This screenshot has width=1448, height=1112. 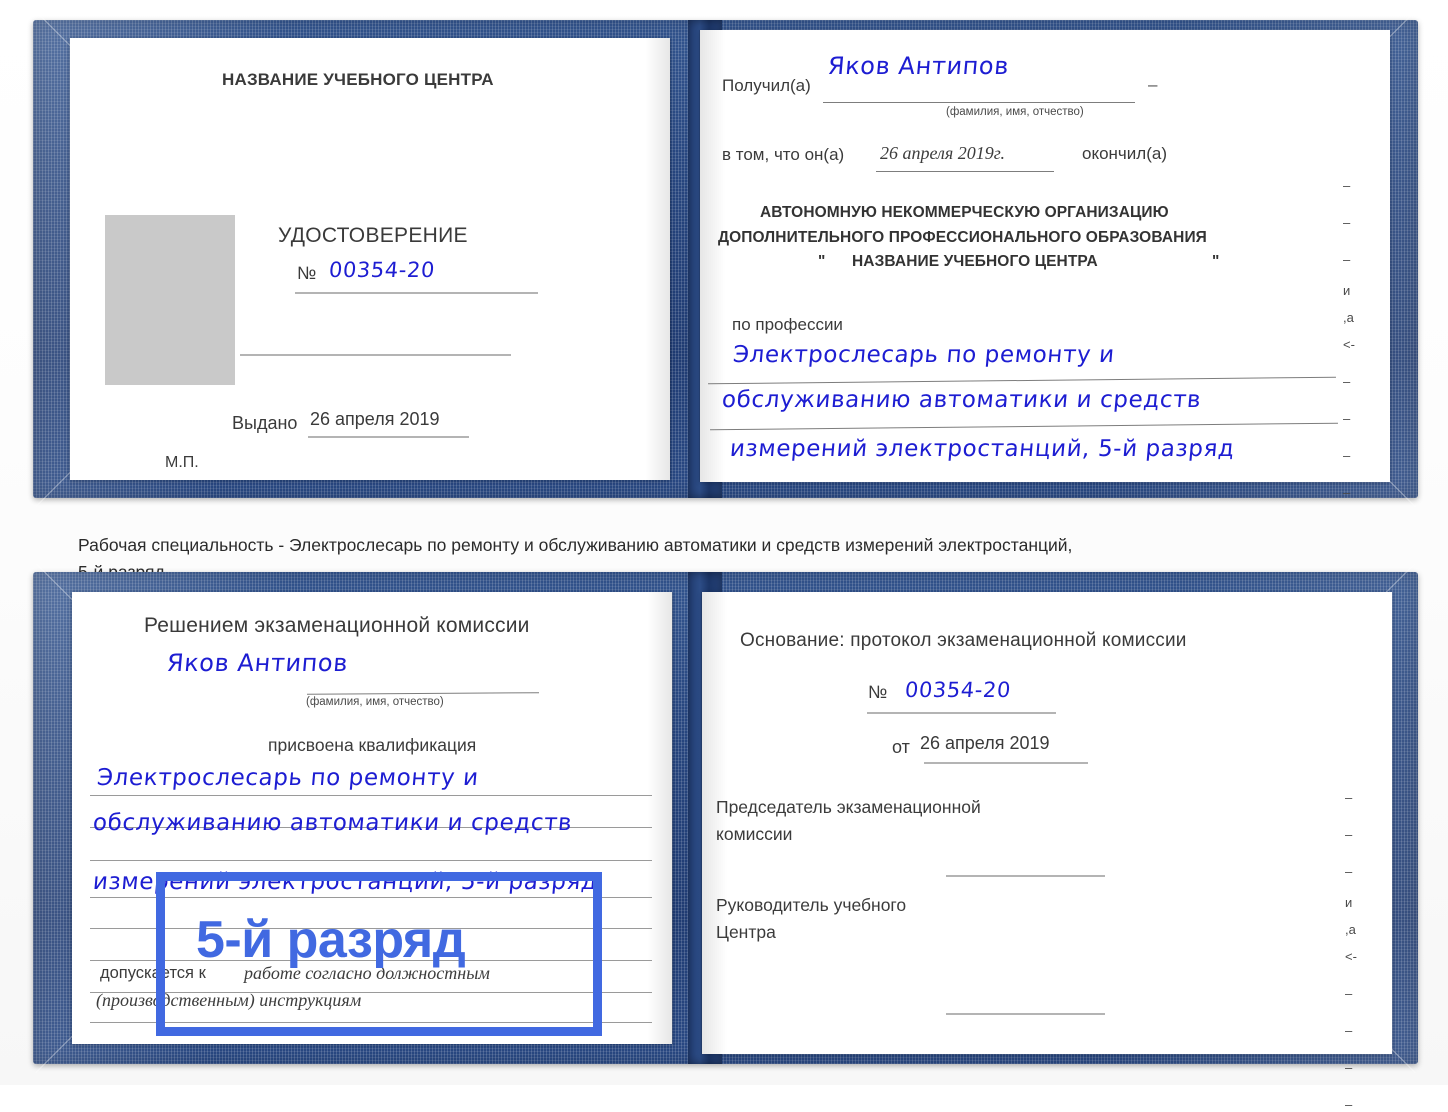 I want to click on date-label: от, so click(x=901, y=747).